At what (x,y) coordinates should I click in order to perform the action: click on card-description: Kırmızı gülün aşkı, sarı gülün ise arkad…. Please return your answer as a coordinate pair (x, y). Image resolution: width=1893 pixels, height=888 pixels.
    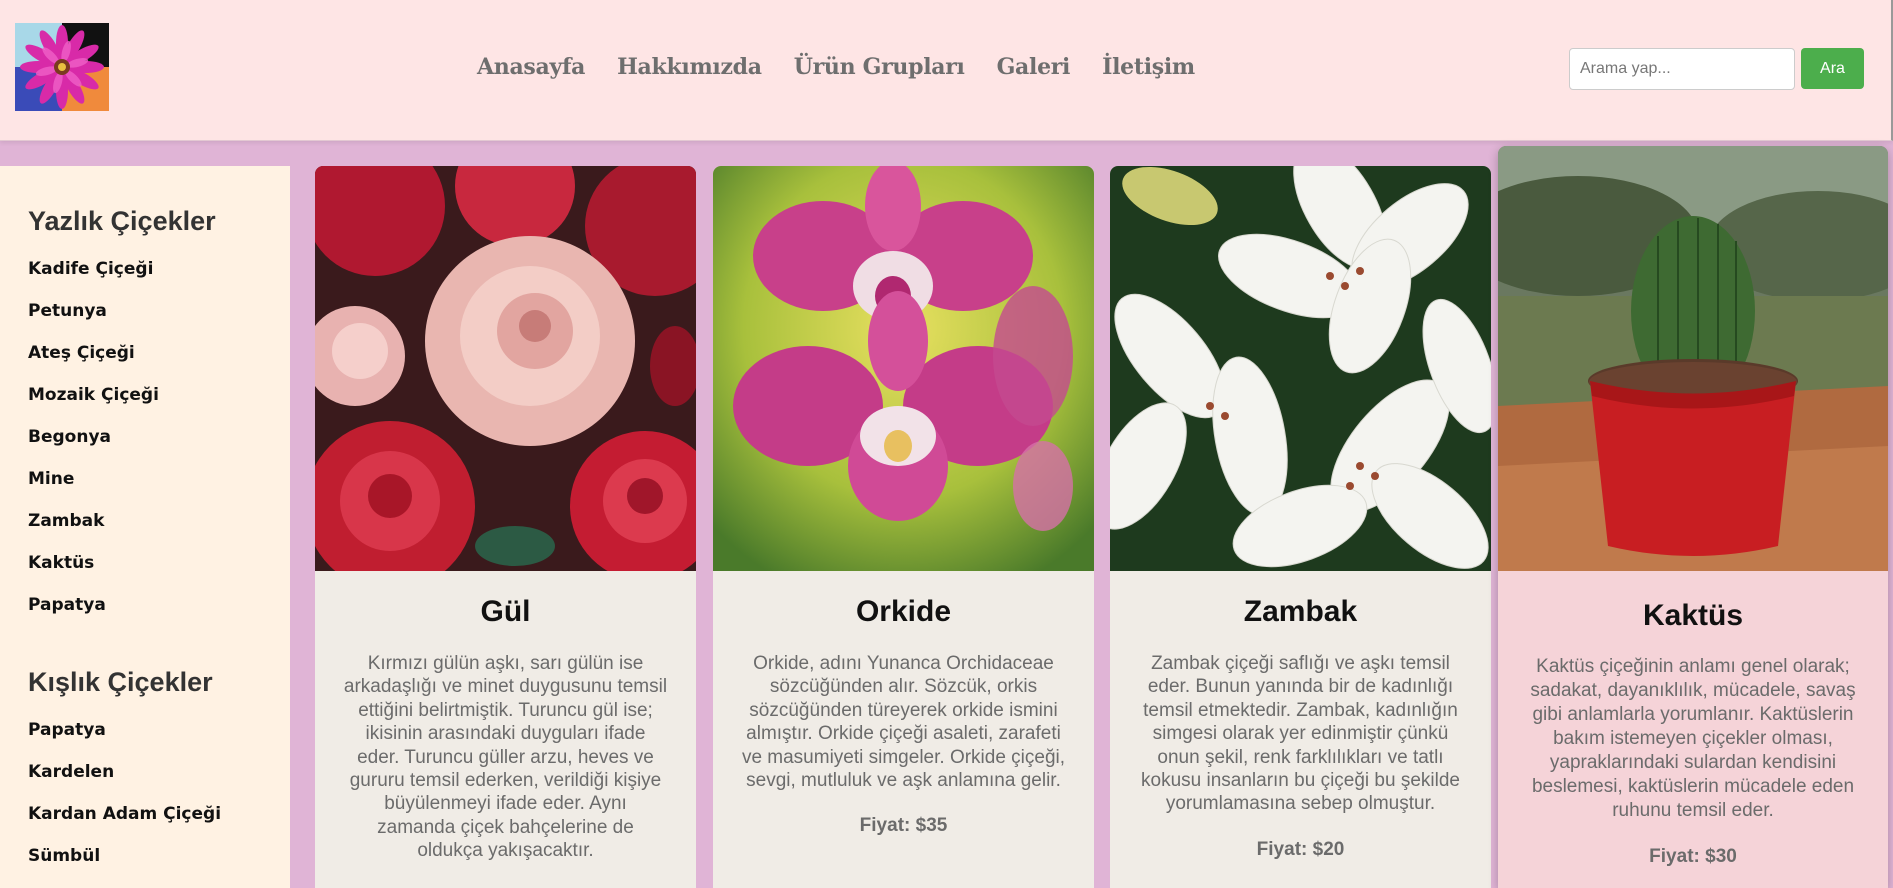
    Looking at the image, I should click on (505, 757).